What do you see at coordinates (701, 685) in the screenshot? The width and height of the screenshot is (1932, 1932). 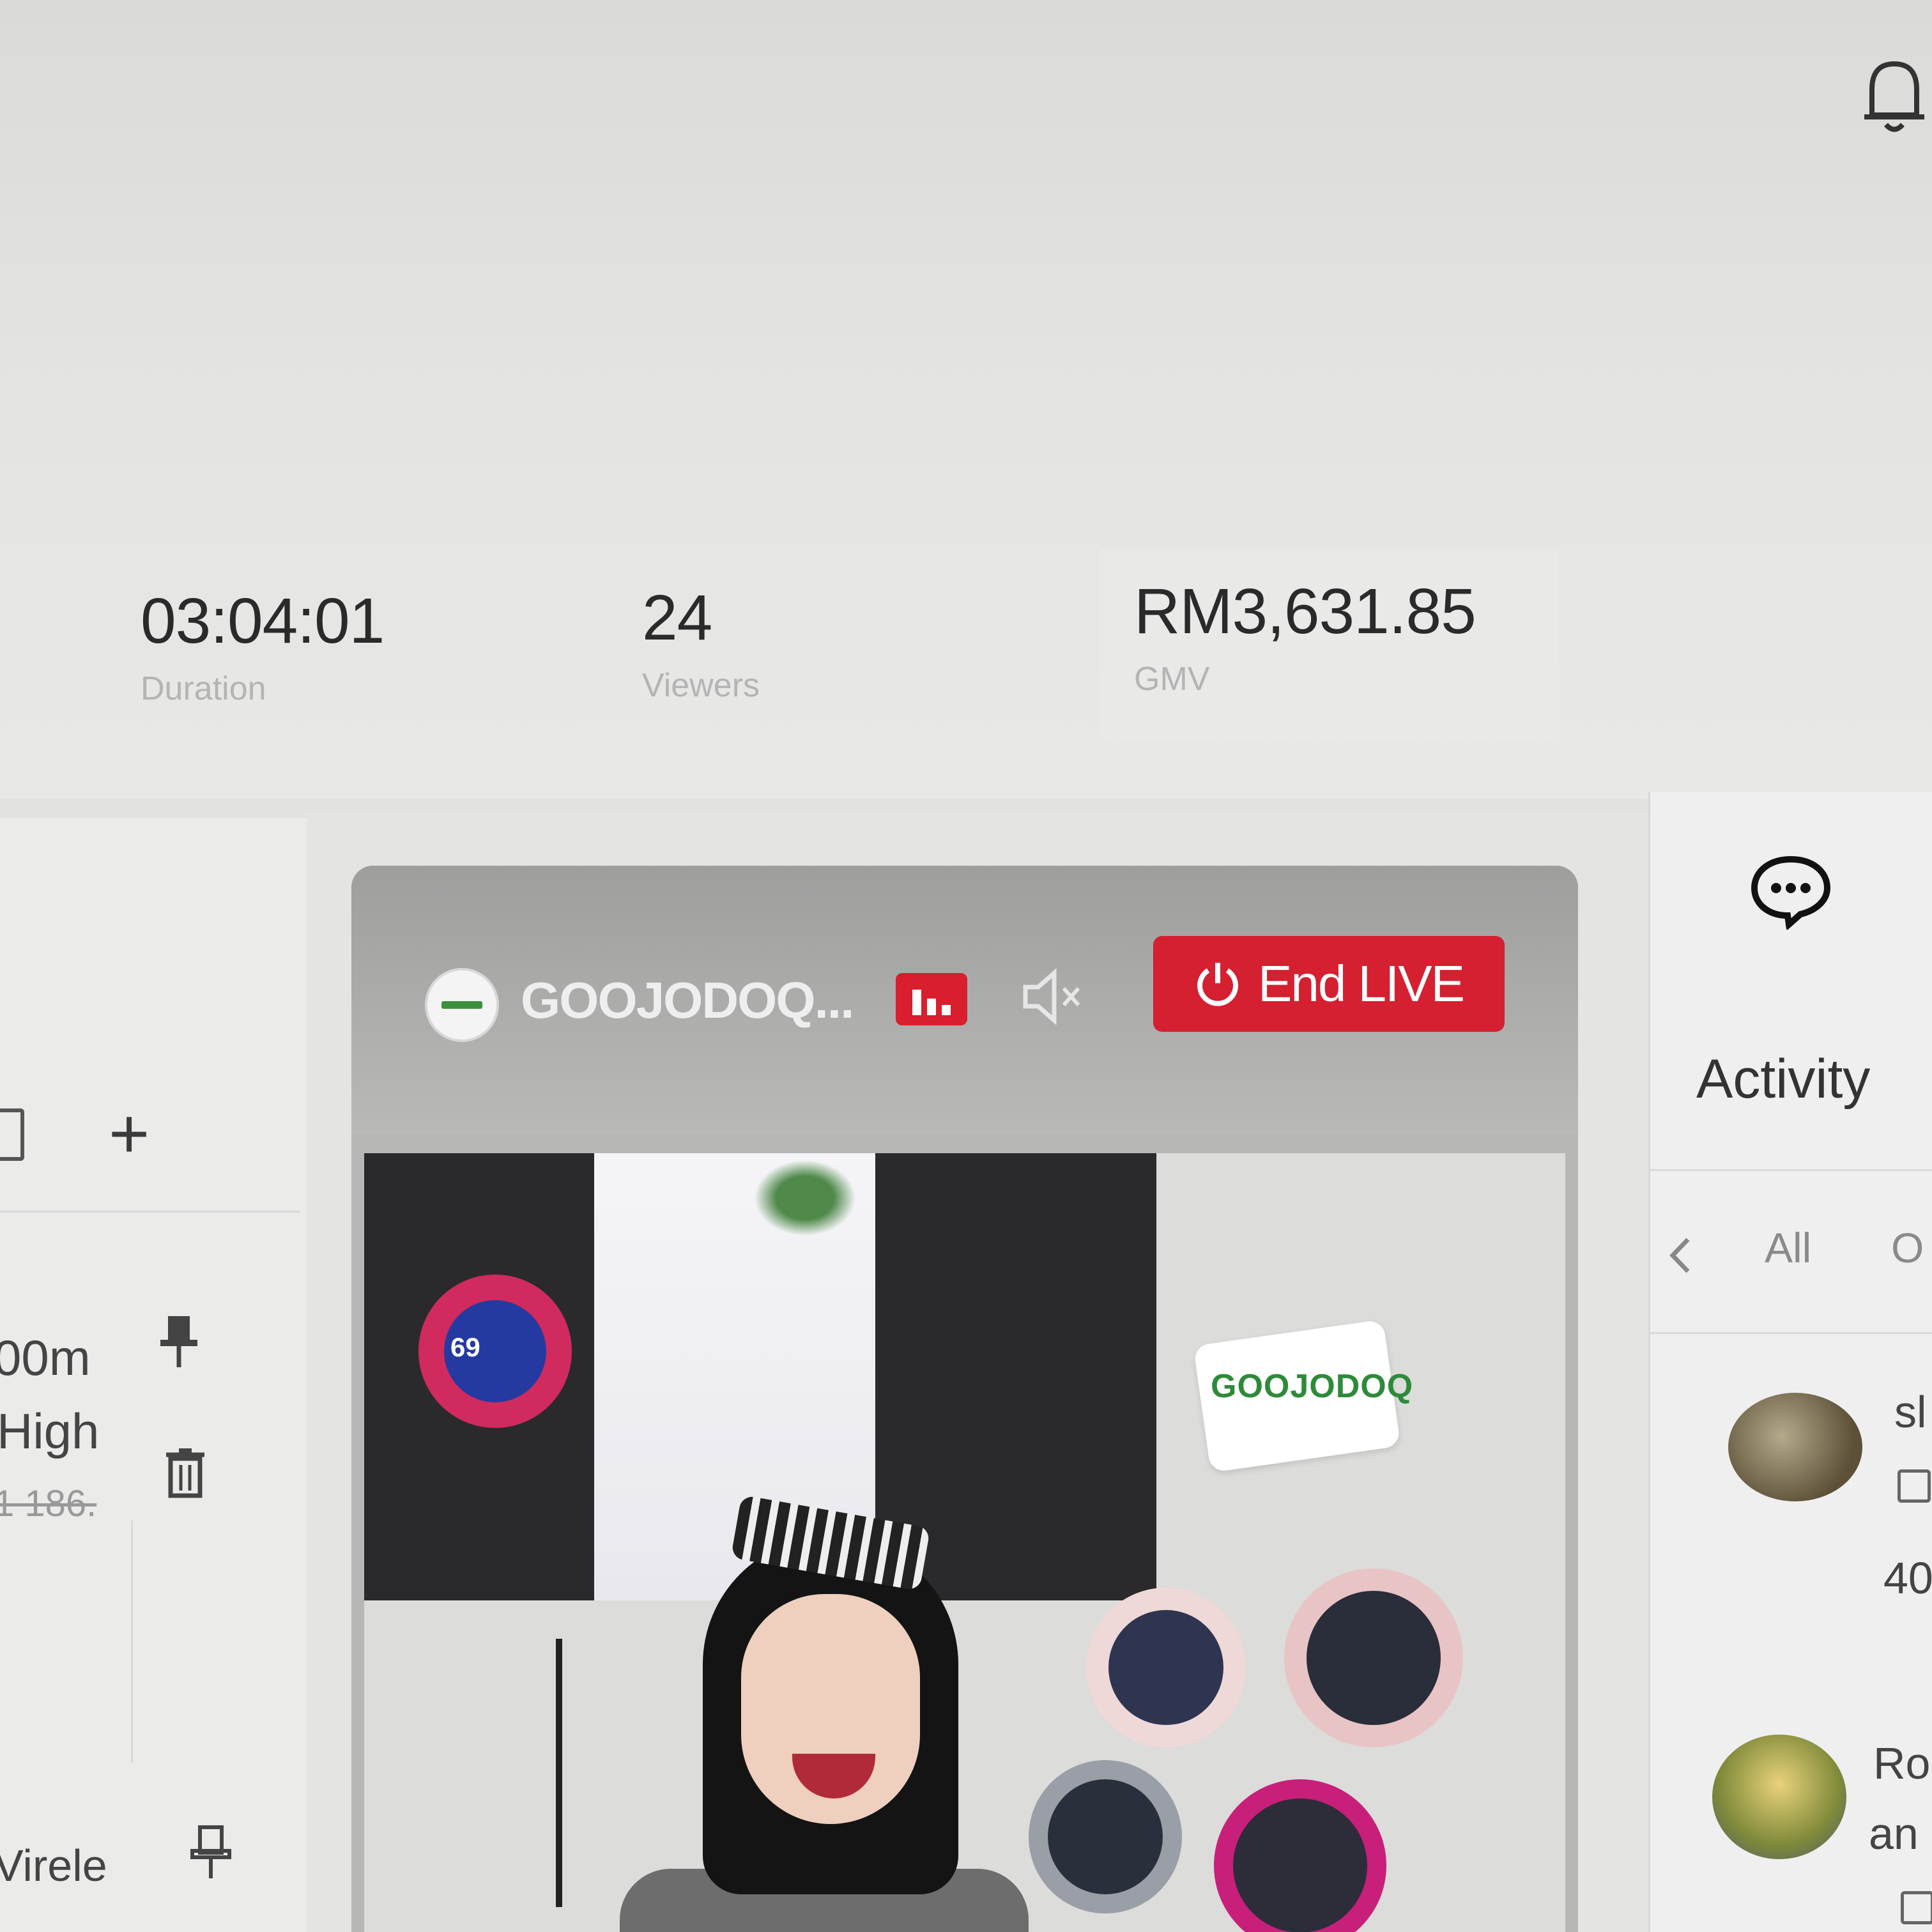 I see `viewers-label: Viewers` at bounding box center [701, 685].